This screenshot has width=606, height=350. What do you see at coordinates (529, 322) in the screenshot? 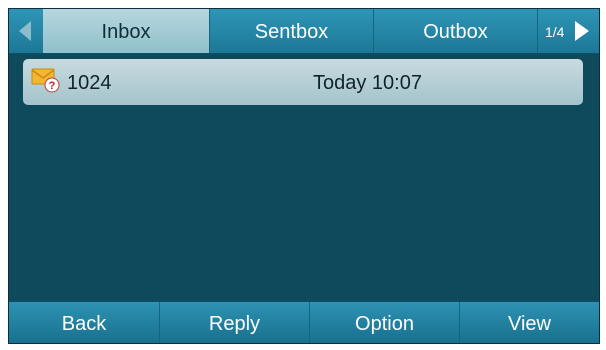
I see `view-button: View` at bounding box center [529, 322].